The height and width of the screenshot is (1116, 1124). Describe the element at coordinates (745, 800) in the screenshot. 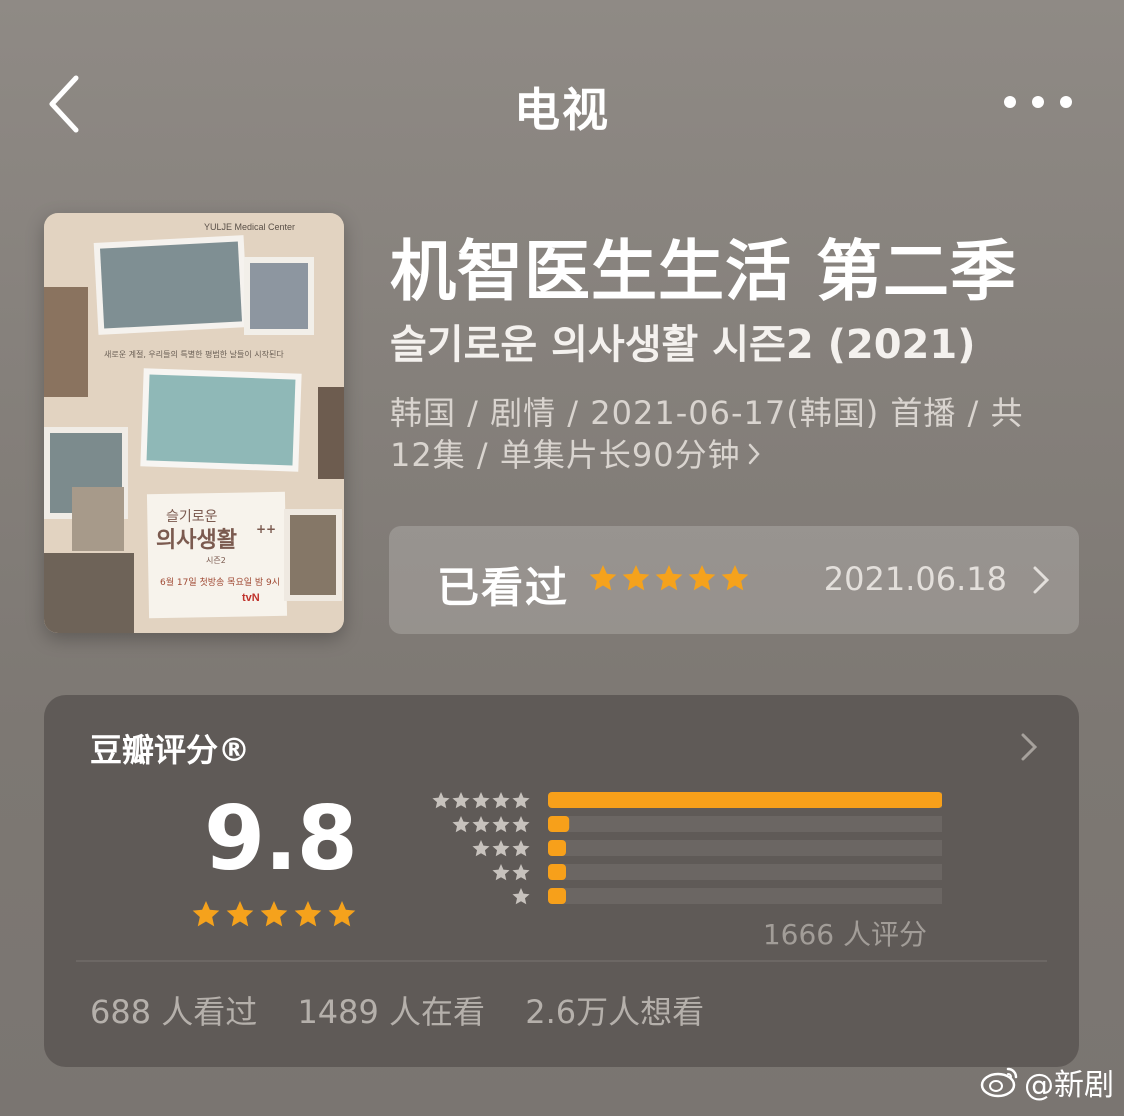

I see `dist-bar-5-star` at that location.